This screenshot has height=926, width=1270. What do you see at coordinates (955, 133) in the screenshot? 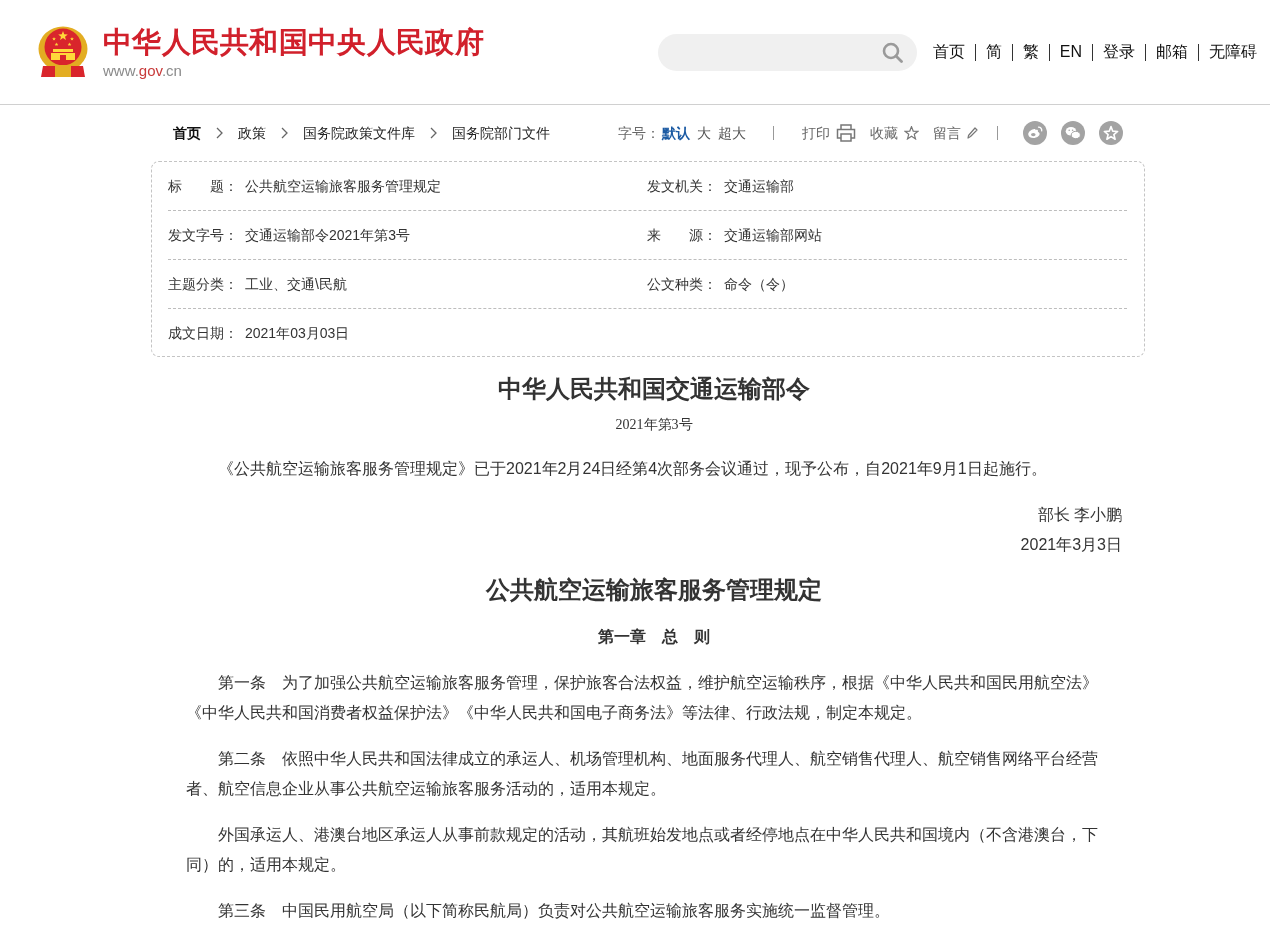
I see `comment-button: 留言` at bounding box center [955, 133].